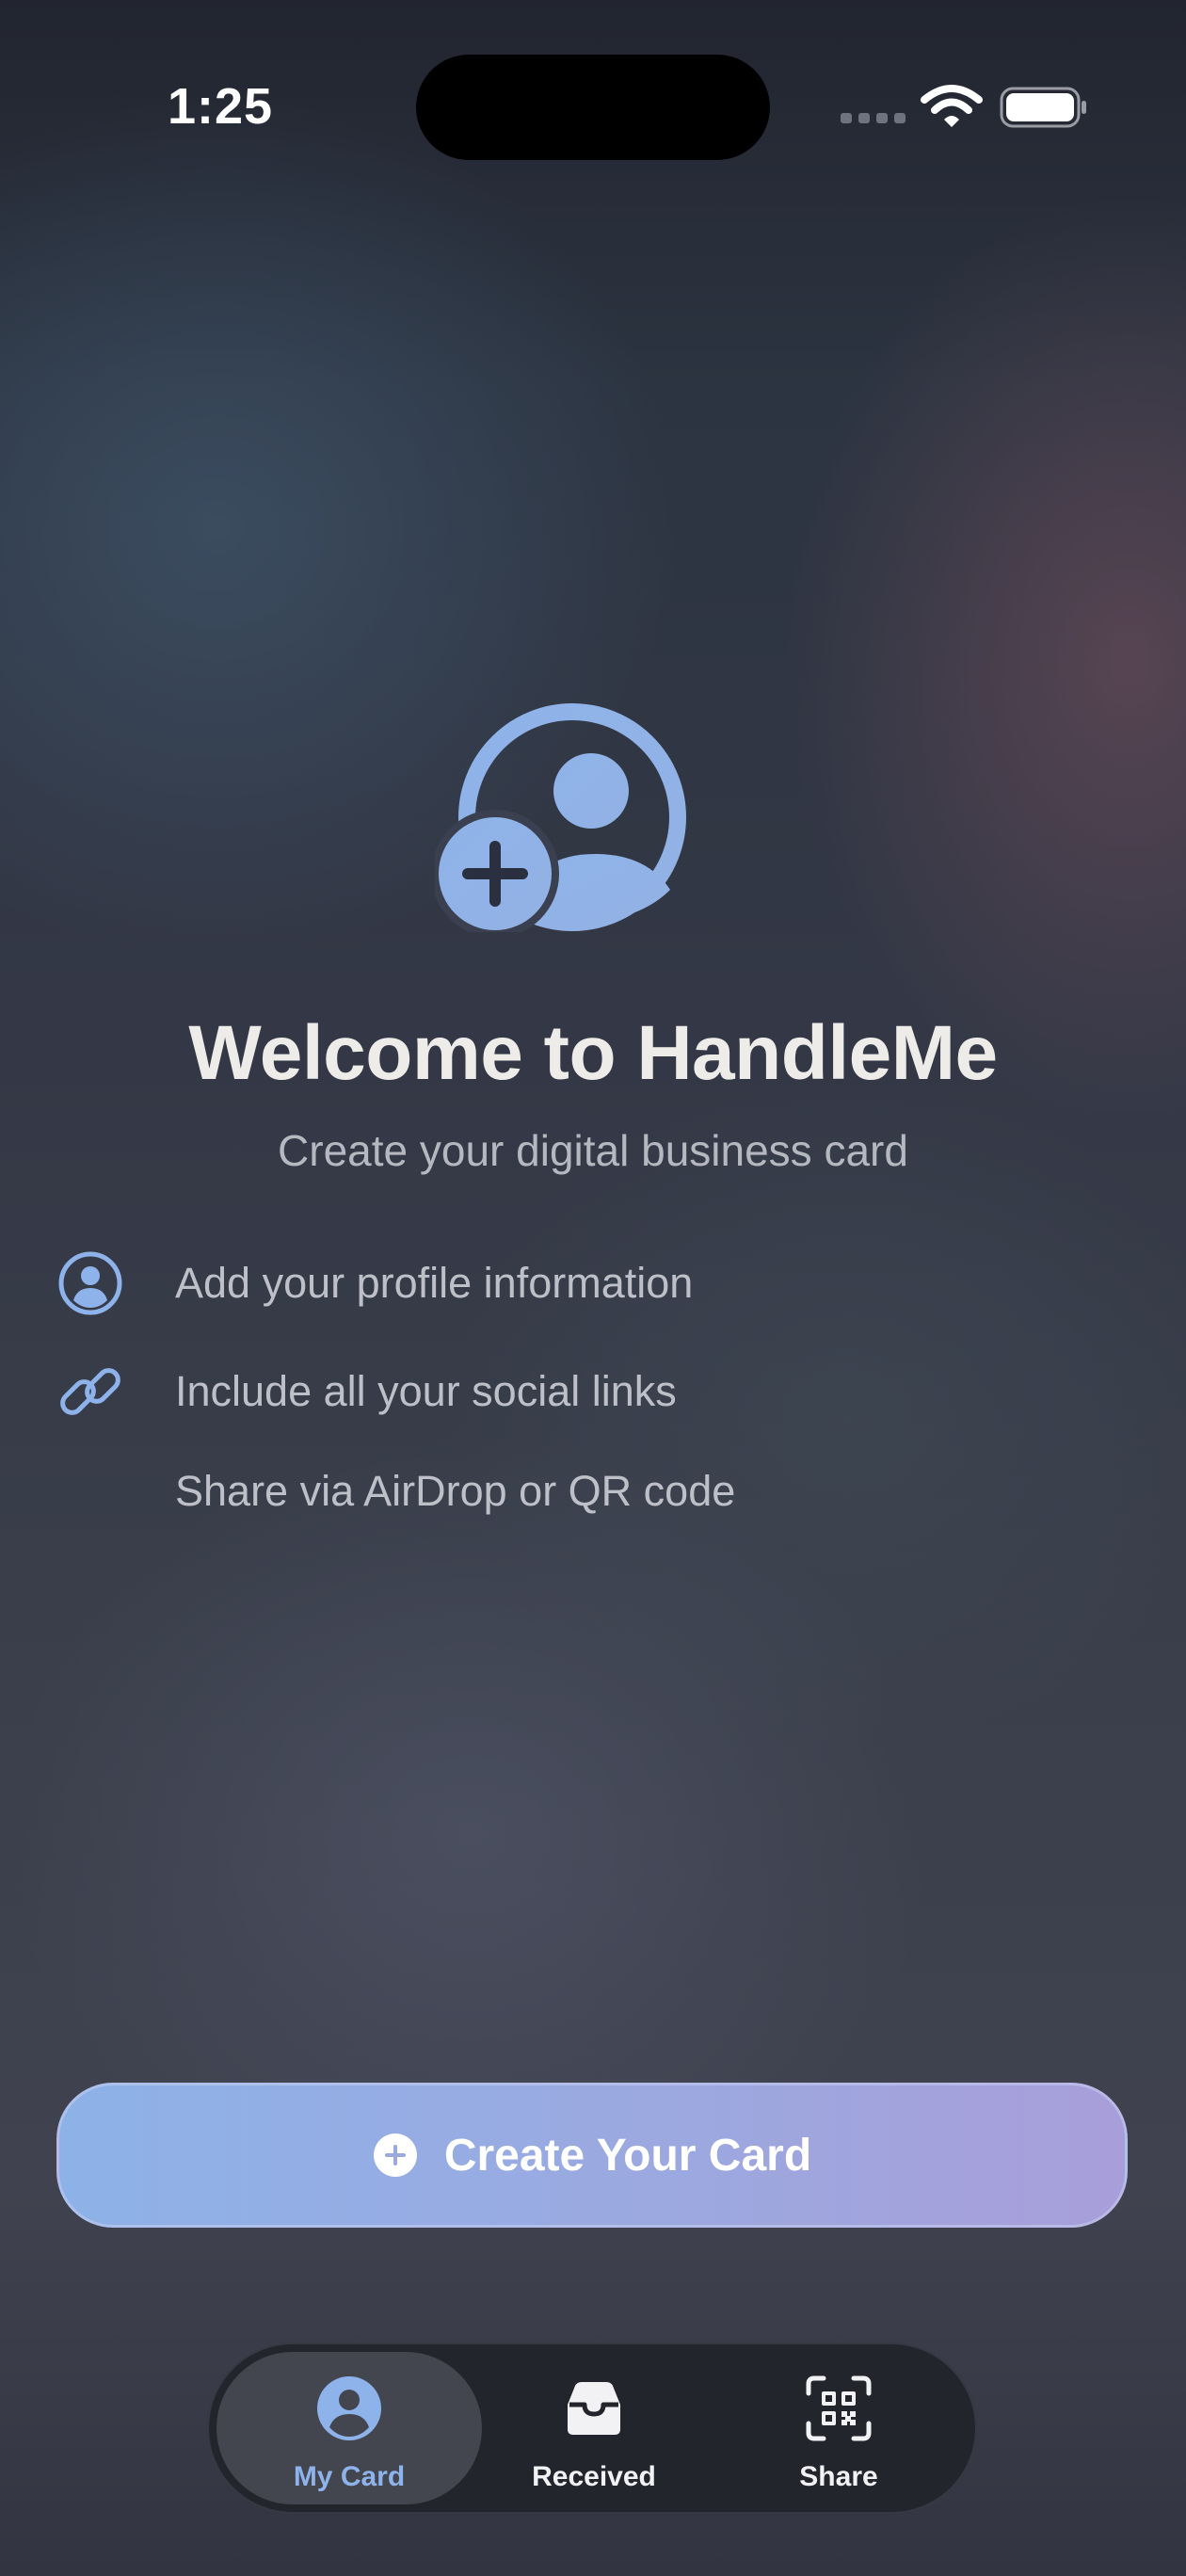 The height and width of the screenshot is (2576, 1186). Describe the element at coordinates (1043, 107) in the screenshot. I see `battery-icon` at that location.